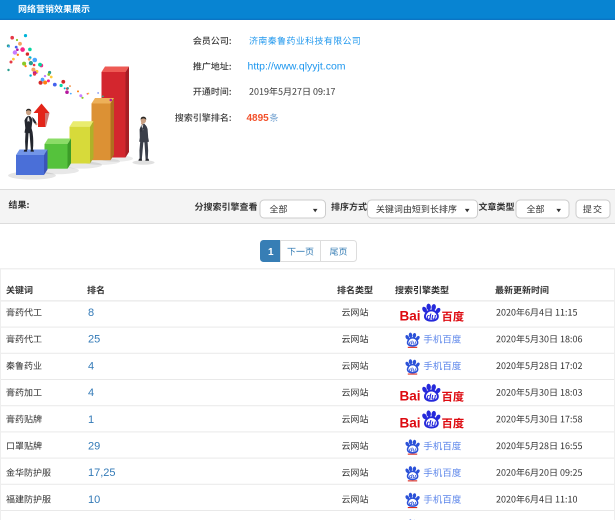 This screenshot has width=615, height=520. What do you see at coordinates (94, 500) in the screenshot?
I see `svg-text: 10` at bounding box center [94, 500].